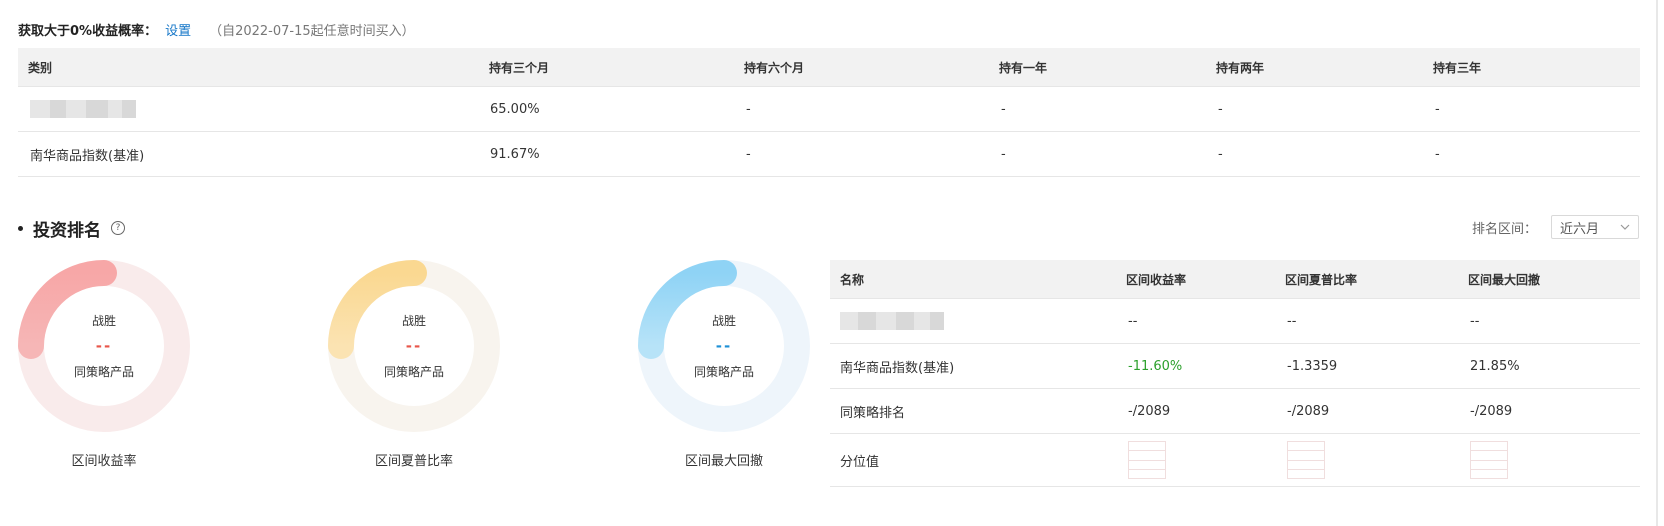 The width and height of the screenshot is (1664, 526). What do you see at coordinates (88, 31) in the screenshot?
I see `probability-label: 获取大于0%收益概率：` at bounding box center [88, 31].